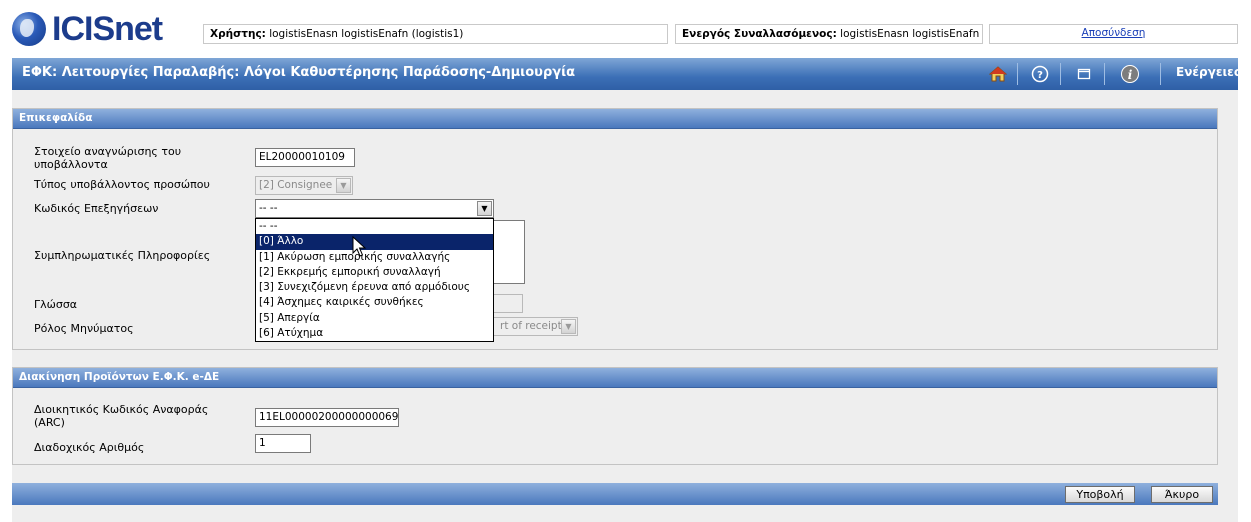 This screenshot has width=1251, height=522. I want to click on sequence-number-input: 1, so click(283, 443).